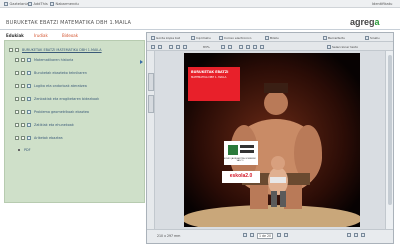 Image resolution: width=400 pixels, height=250 pixels. Describe the element at coordinates (325, 37) in the screenshot. I see `review-icon` at that location.